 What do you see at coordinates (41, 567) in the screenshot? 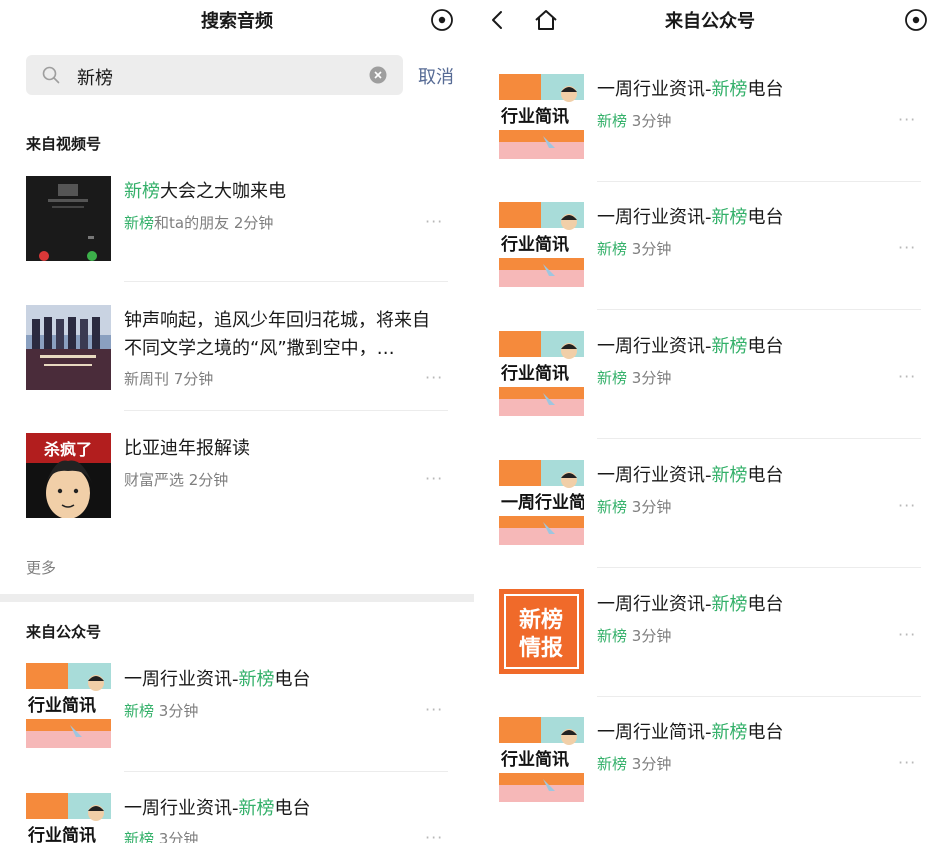
I see `more-link: 更多` at bounding box center [41, 567].